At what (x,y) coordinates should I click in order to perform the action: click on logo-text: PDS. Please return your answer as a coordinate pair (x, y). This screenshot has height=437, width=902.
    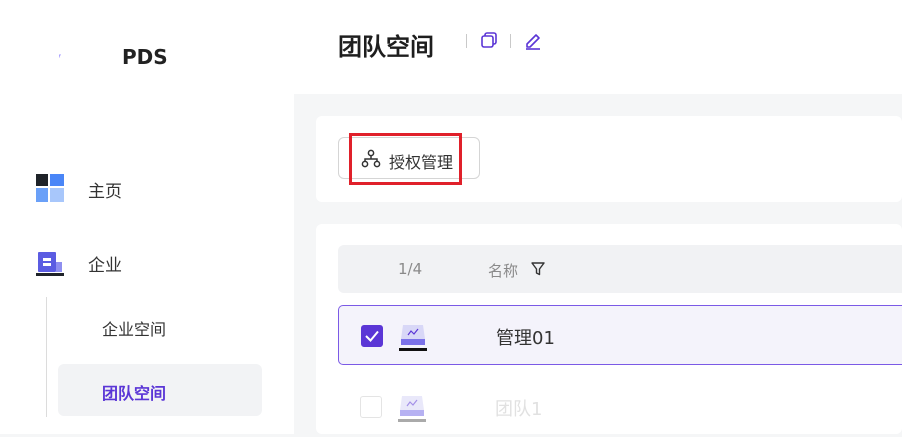
    Looking at the image, I should click on (145, 57).